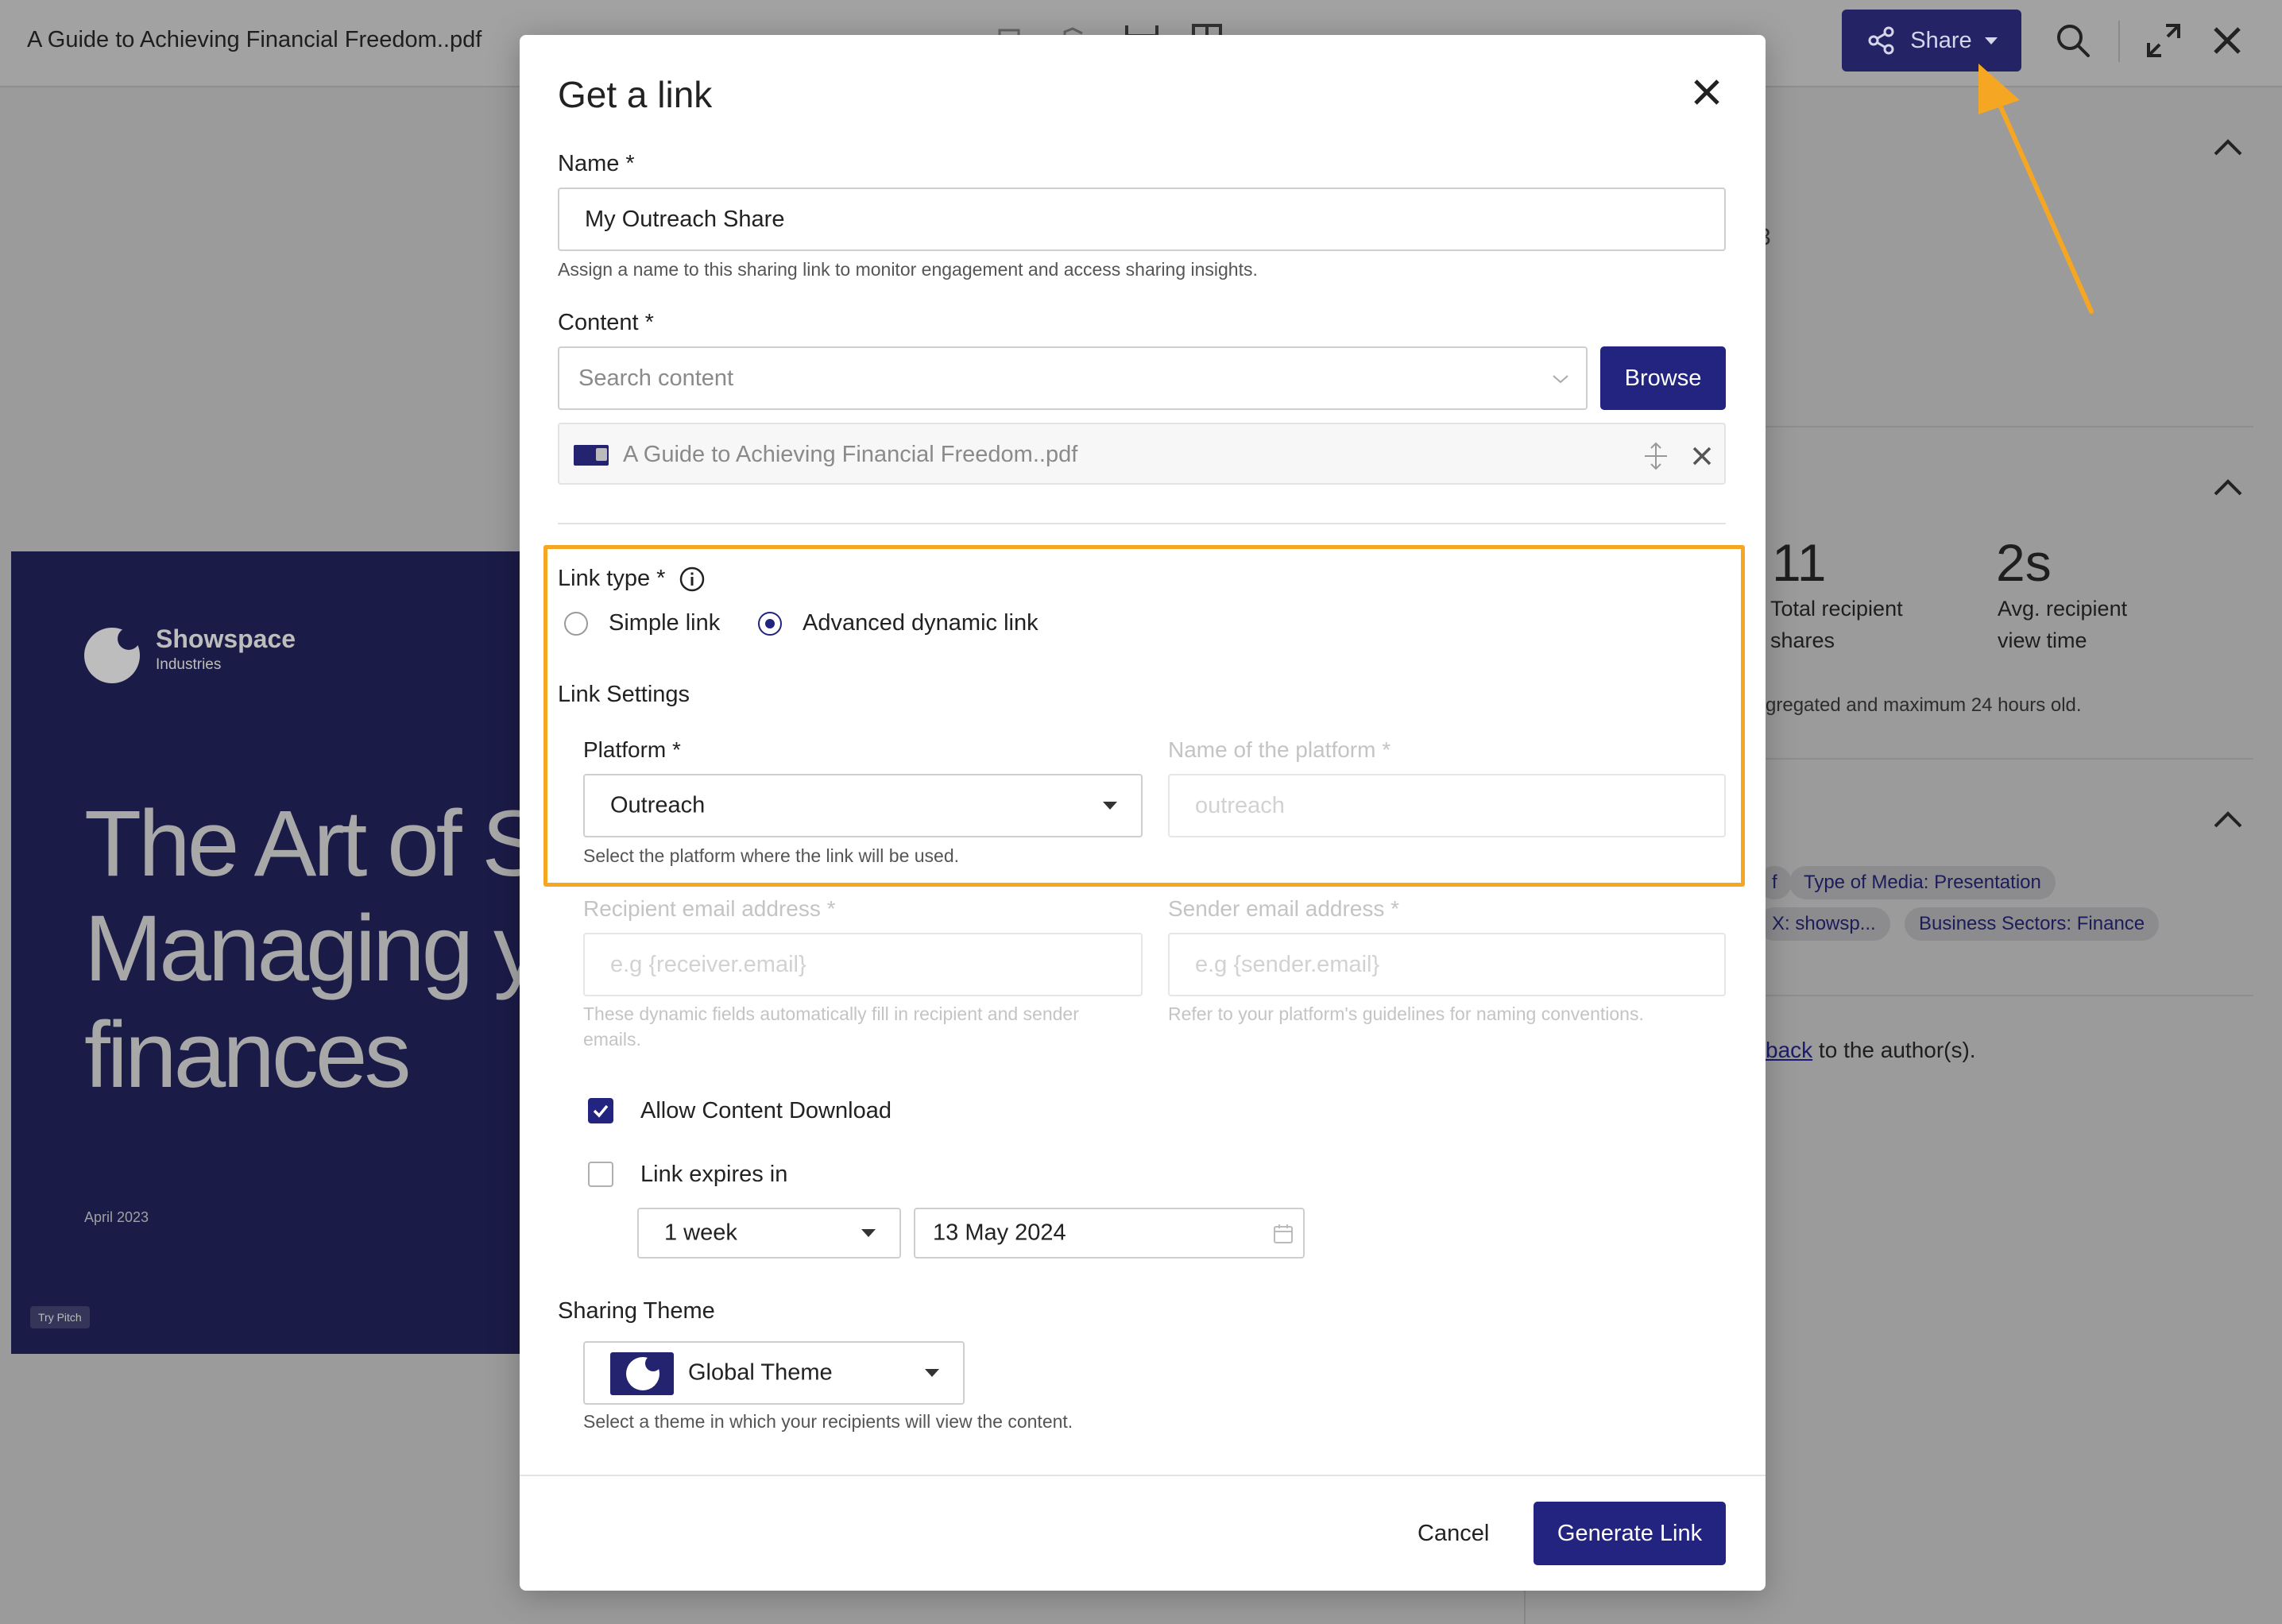 The image size is (2282, 1624). What do you see at coordinates (1922, 882) in the screenshot?
I see `tag: Type of Media: Presentation` at bounding box center [1922, 882].